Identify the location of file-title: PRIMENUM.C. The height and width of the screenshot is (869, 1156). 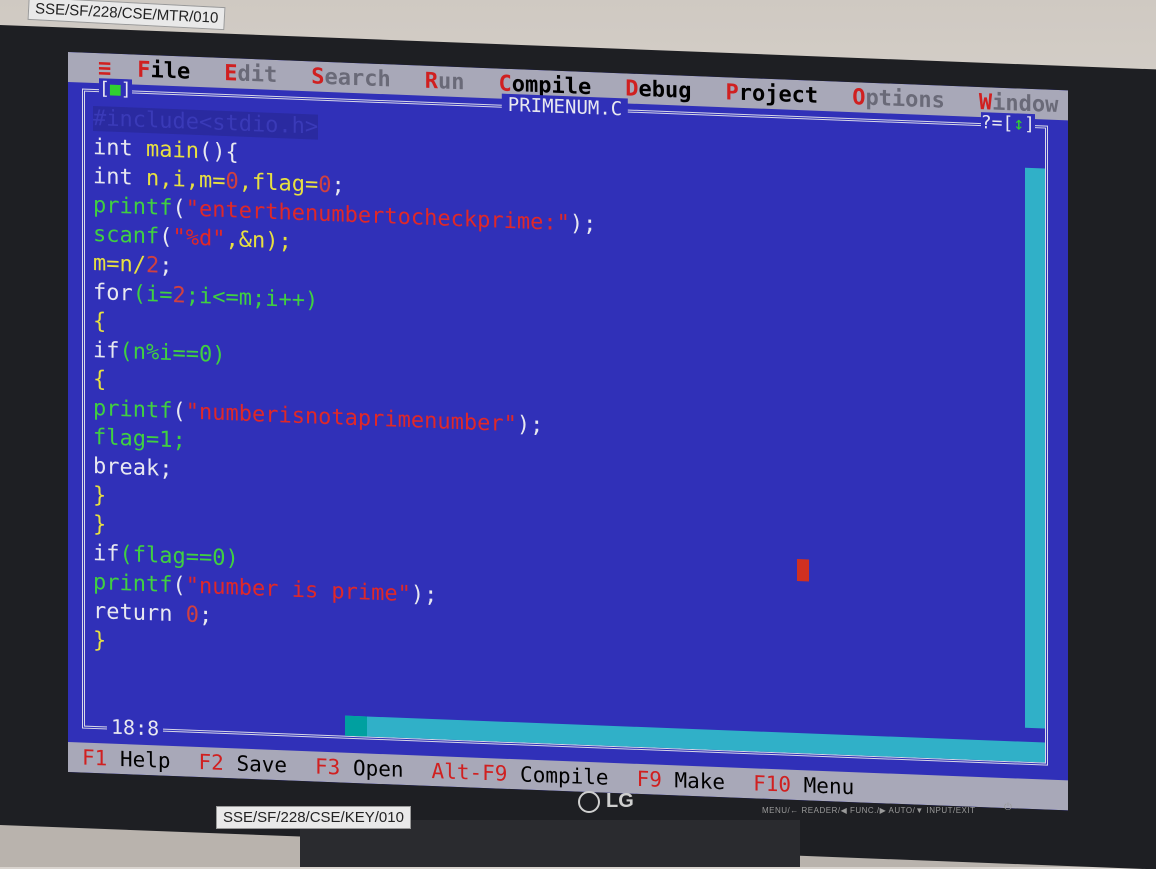
(565, 107).